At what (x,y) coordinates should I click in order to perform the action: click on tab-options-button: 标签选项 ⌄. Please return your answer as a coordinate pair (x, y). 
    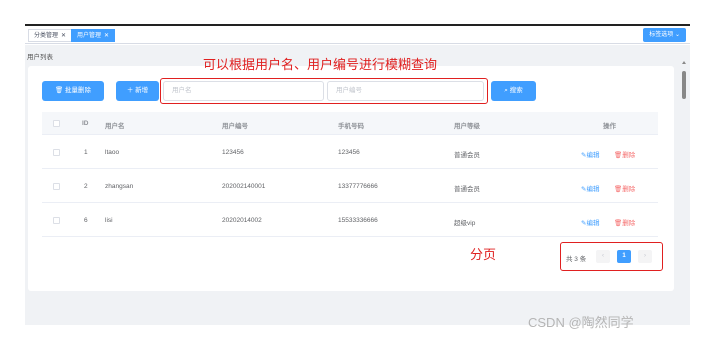
    Looking at the image, I should click on (664, 35).